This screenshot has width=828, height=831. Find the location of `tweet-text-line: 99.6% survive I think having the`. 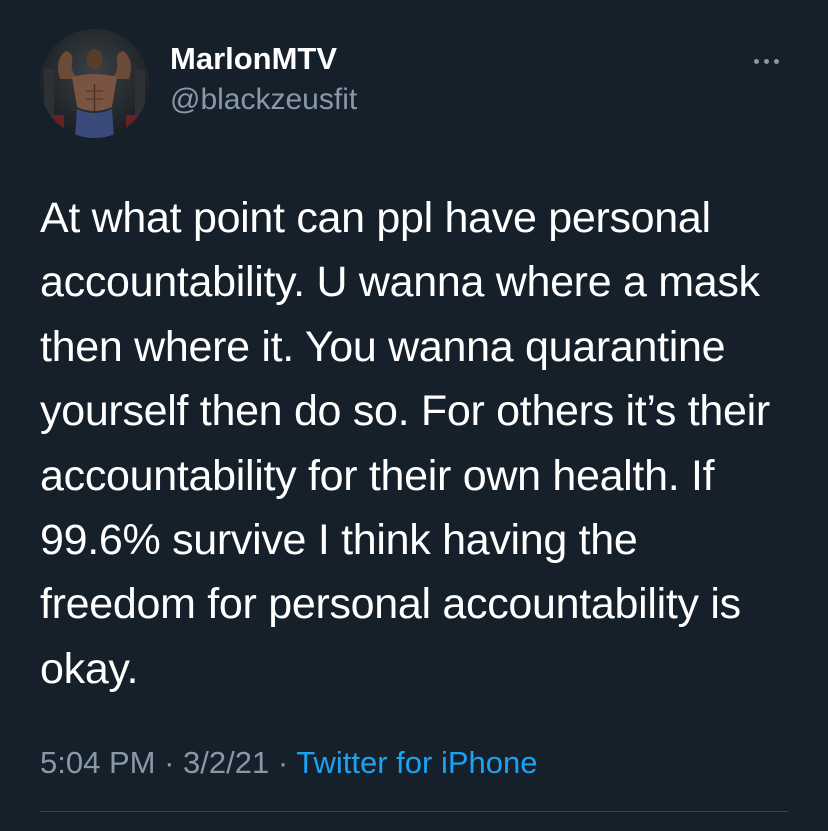

tweet-text-line: 99.6% survive I think having the is located at coordinates (339, 540).